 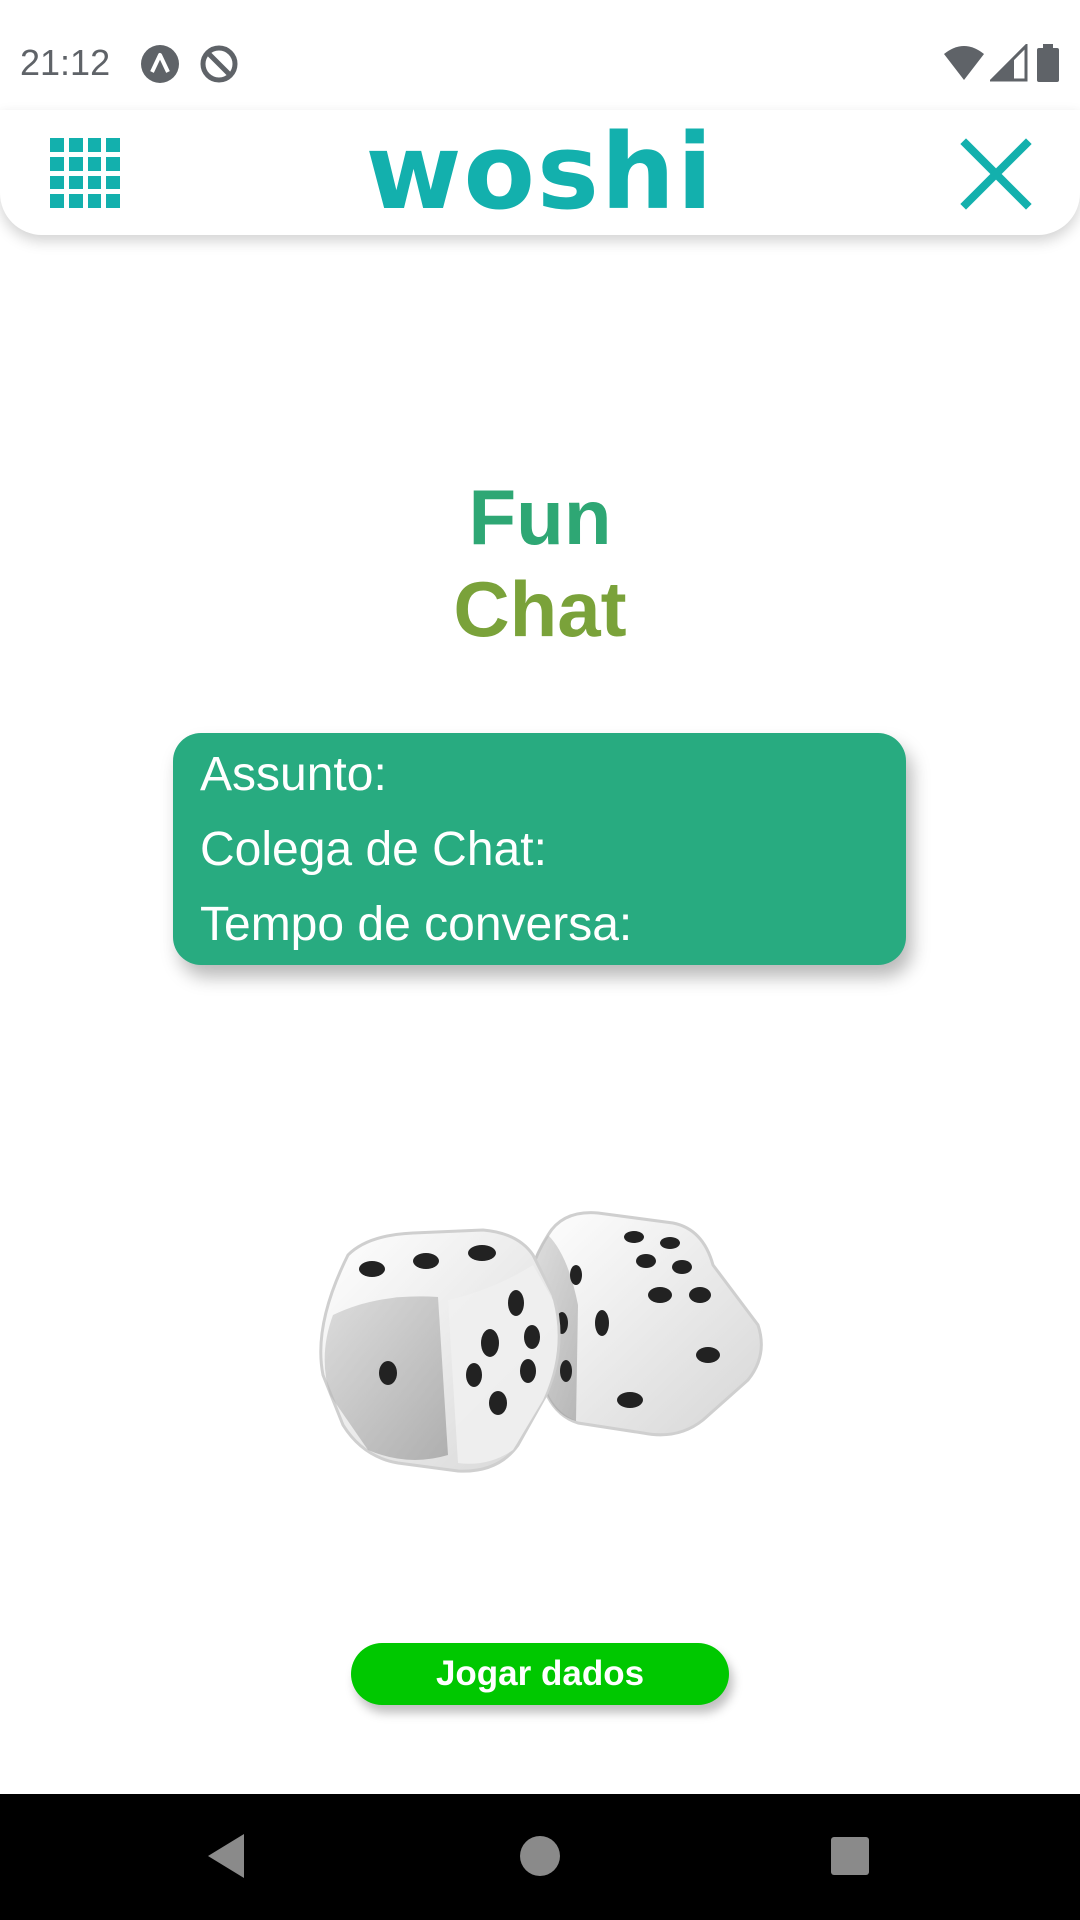 I want to click on grid-menu-icon, so click(x=85, y=173).